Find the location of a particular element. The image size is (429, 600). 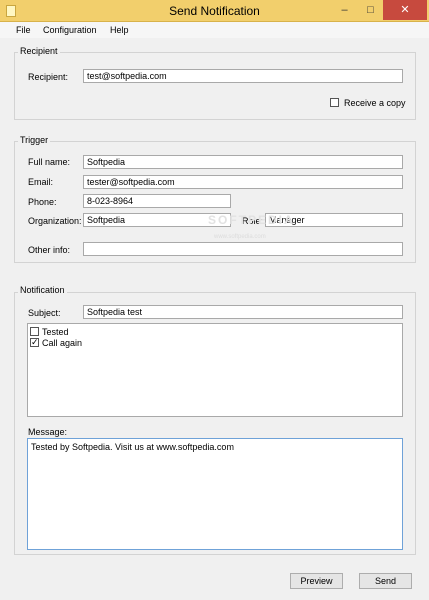

checkmark-icon: ✓ is located at coordinates (35, 342).